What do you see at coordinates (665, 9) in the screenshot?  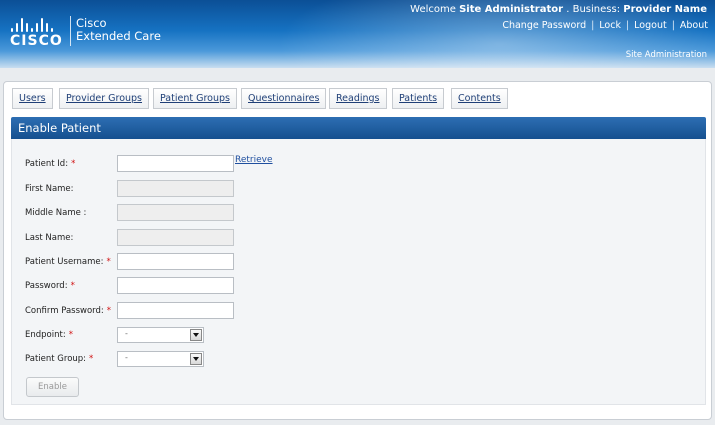 I see `business-name: Provider Name` at bounding box center [665, 9].